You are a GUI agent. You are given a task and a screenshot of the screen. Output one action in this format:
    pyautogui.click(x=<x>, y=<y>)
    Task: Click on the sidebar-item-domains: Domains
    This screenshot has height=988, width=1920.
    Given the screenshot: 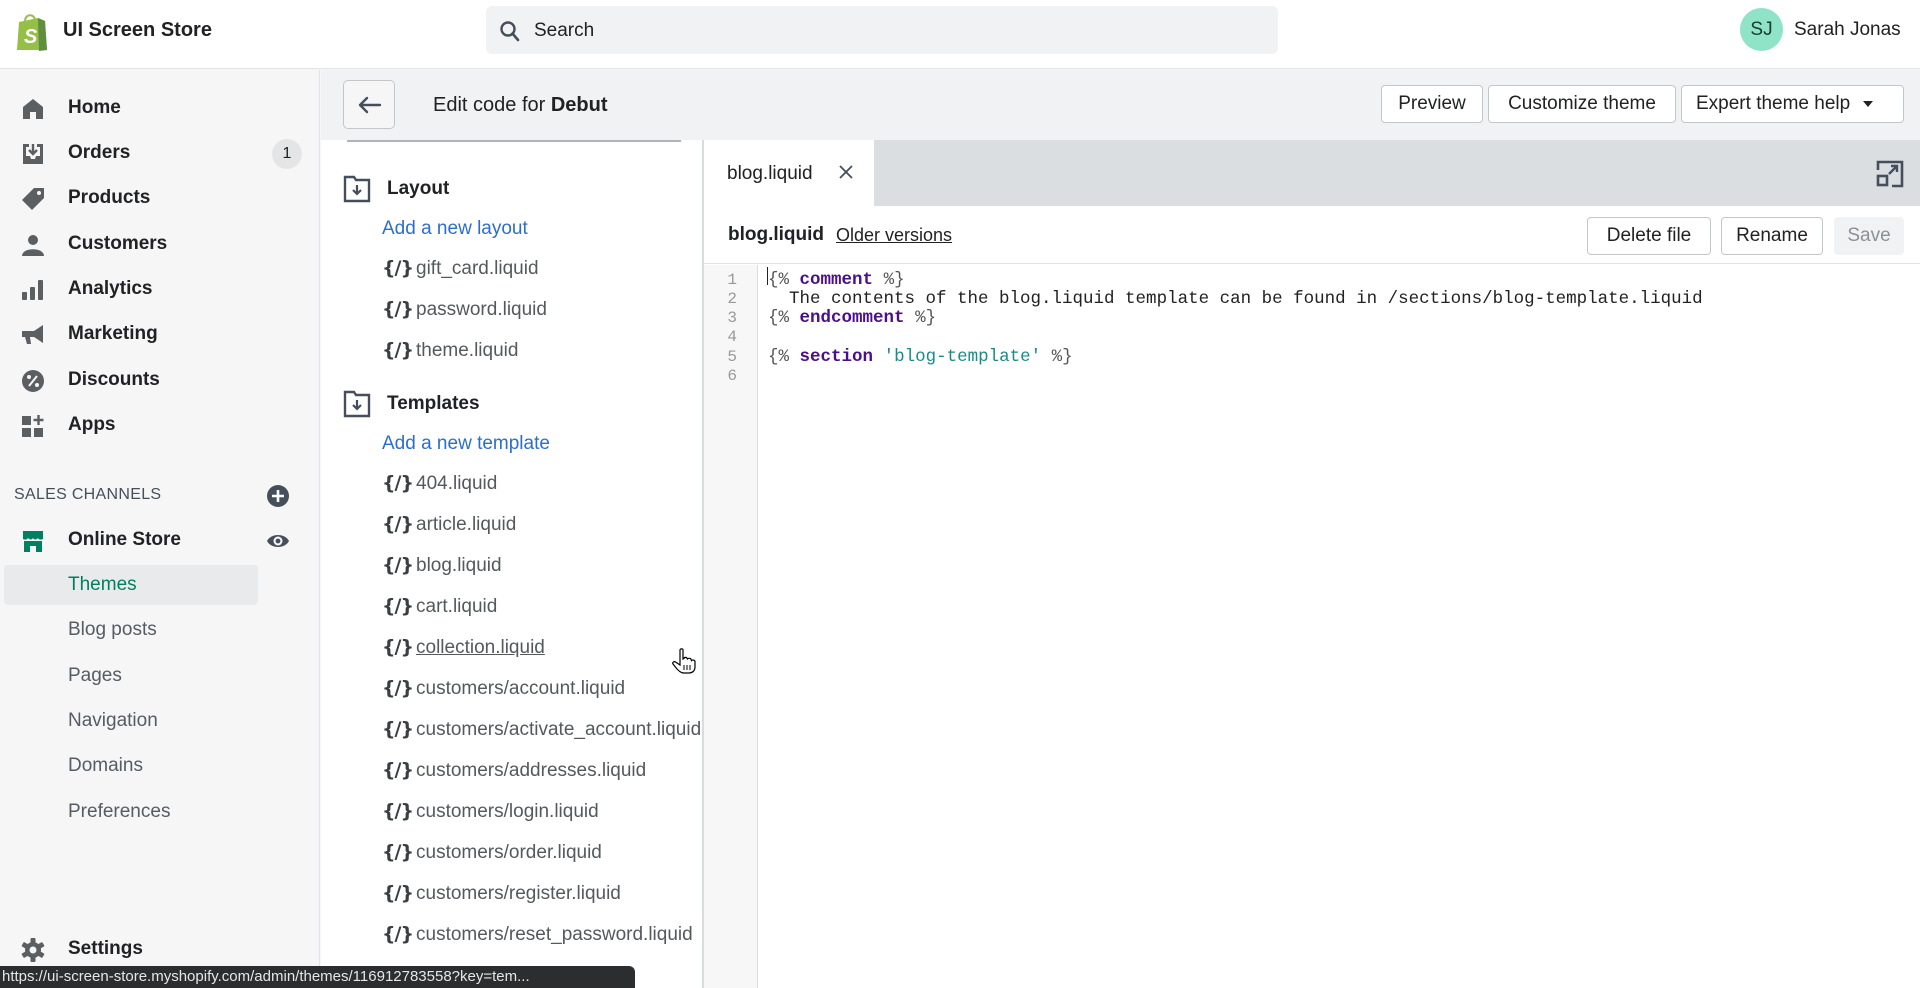 What is the action you would take?
    pyautogui.click(x=127, y=766)
    